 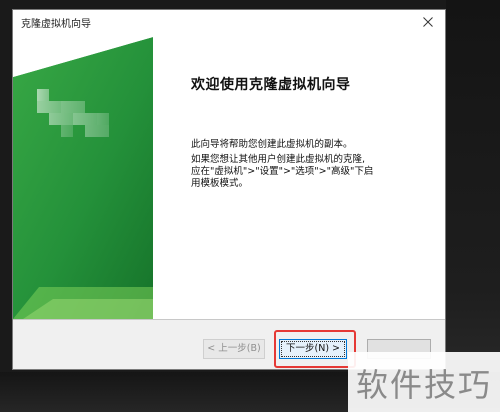 I want to click on watermark: 软件技巧, so click(x=424, y=382).